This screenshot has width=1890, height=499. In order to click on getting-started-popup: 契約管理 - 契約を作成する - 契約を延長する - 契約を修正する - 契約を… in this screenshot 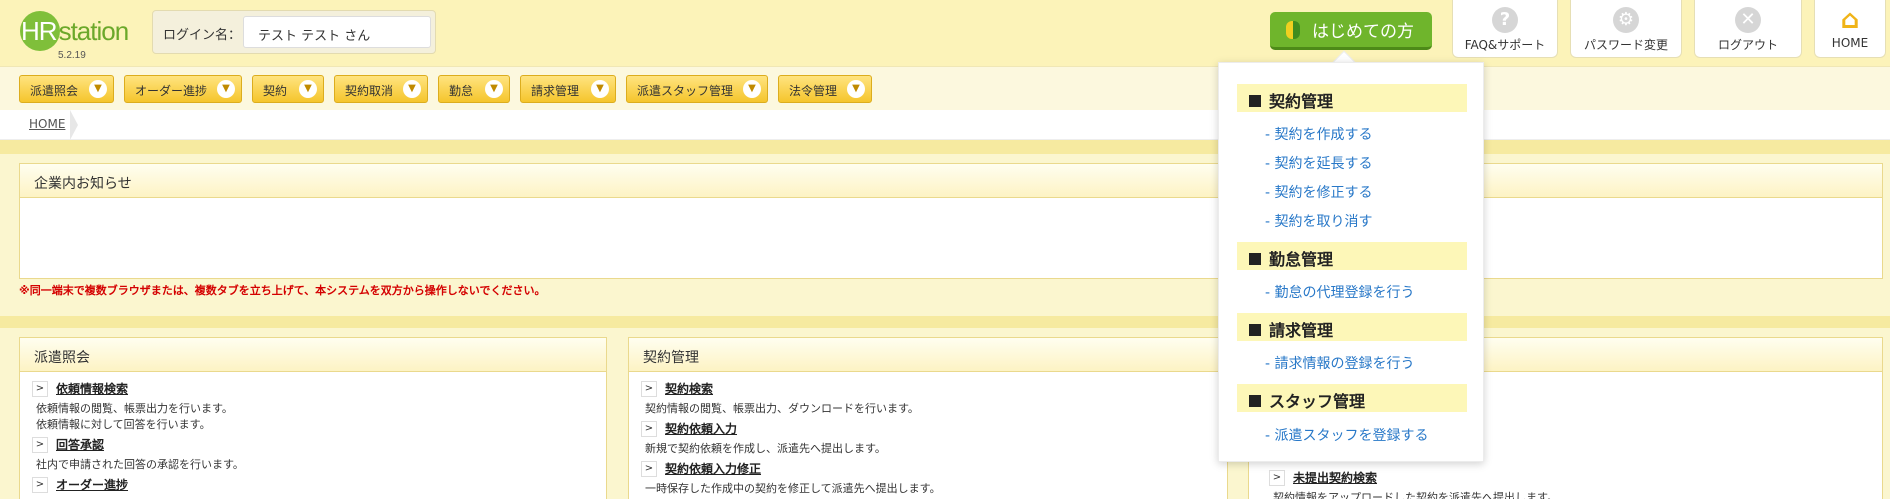, I will do `click(1351, 262)`.